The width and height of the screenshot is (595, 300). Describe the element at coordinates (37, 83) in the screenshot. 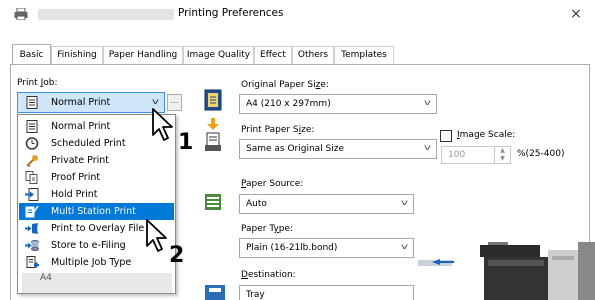

I see `print-job-label: Print Job:` at that location.